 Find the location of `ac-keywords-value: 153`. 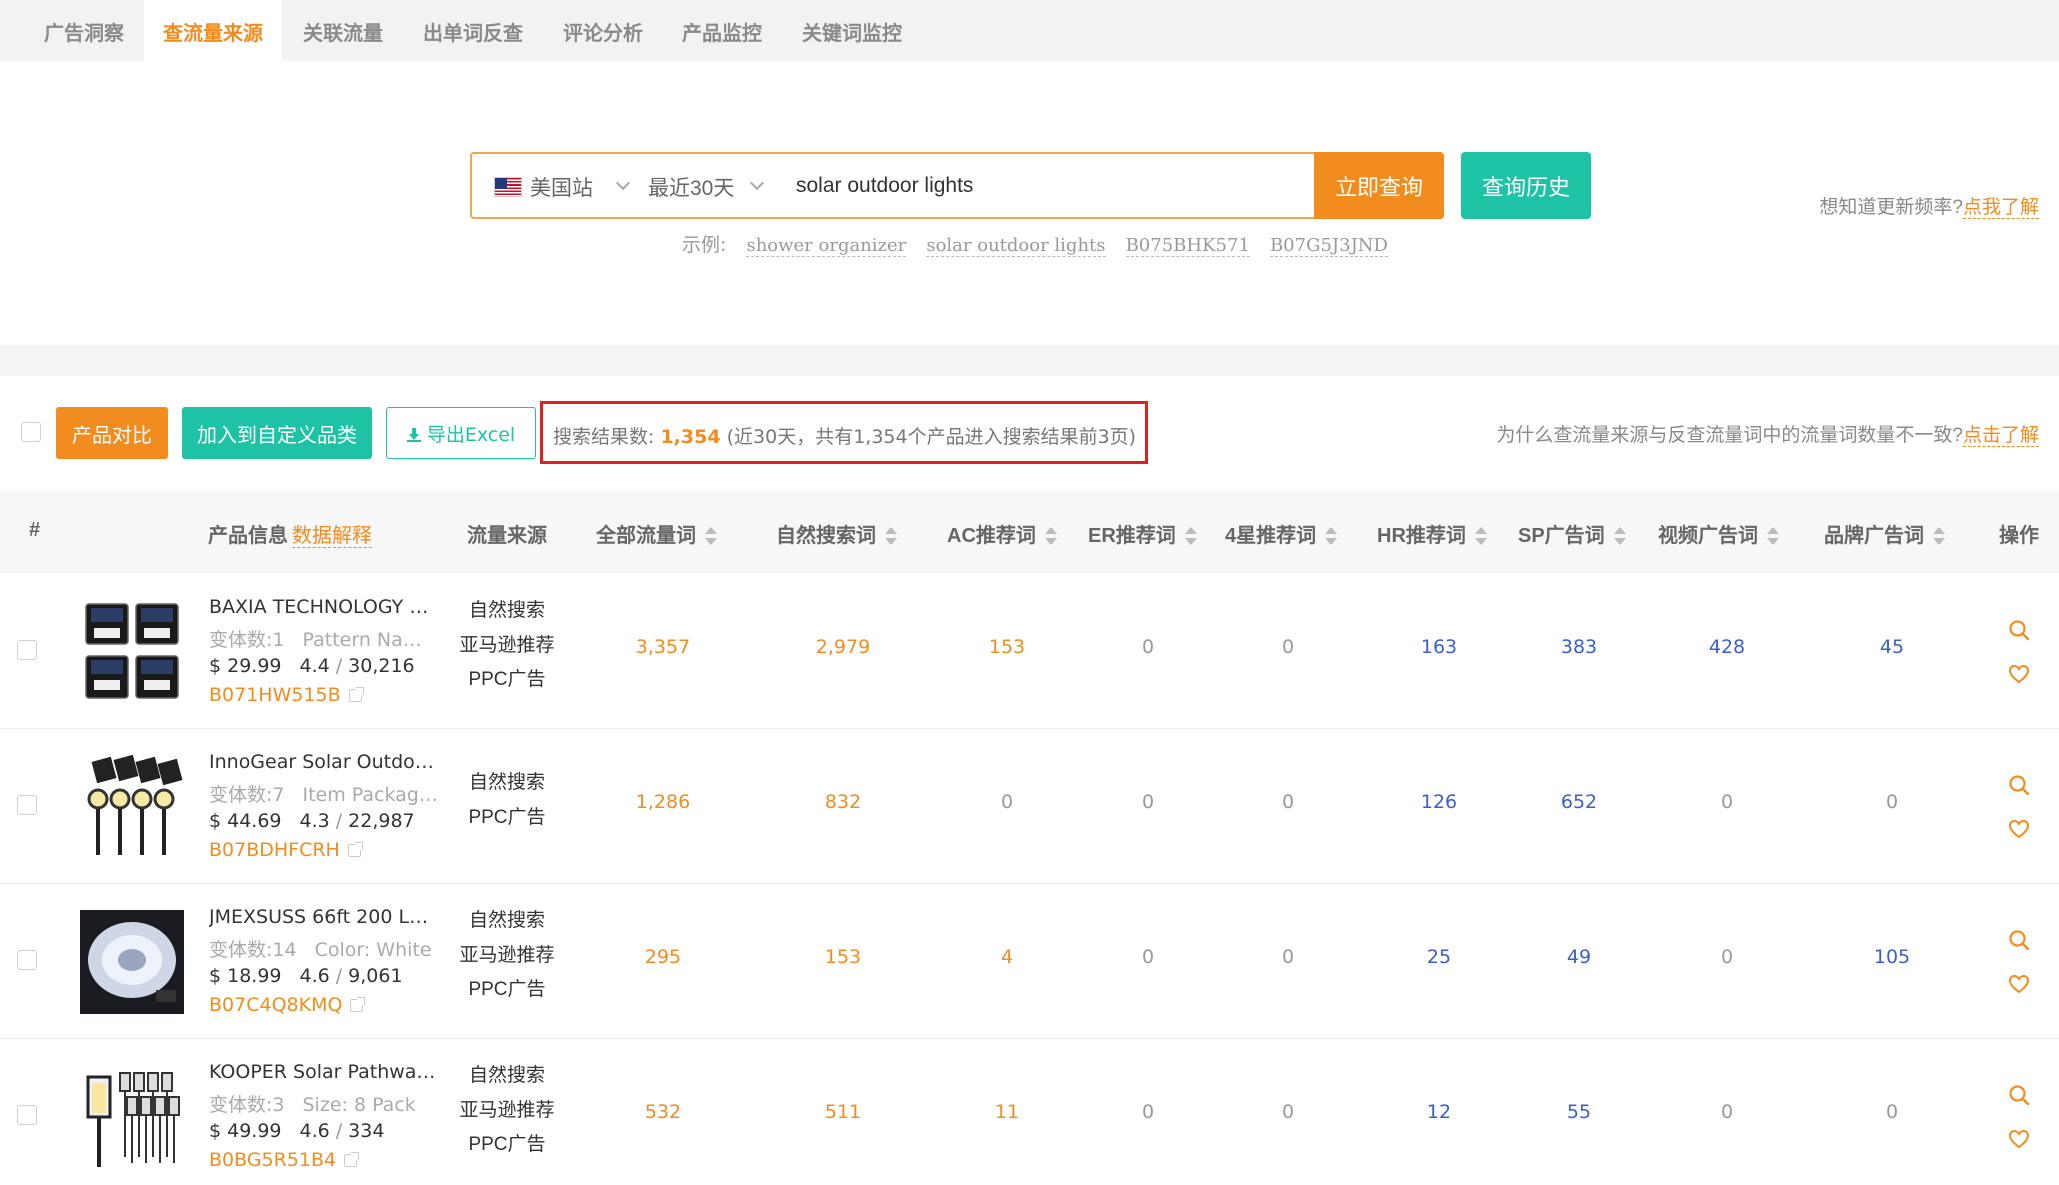

ac-keywords-value: 153 is located at coordinates (1007, 647).